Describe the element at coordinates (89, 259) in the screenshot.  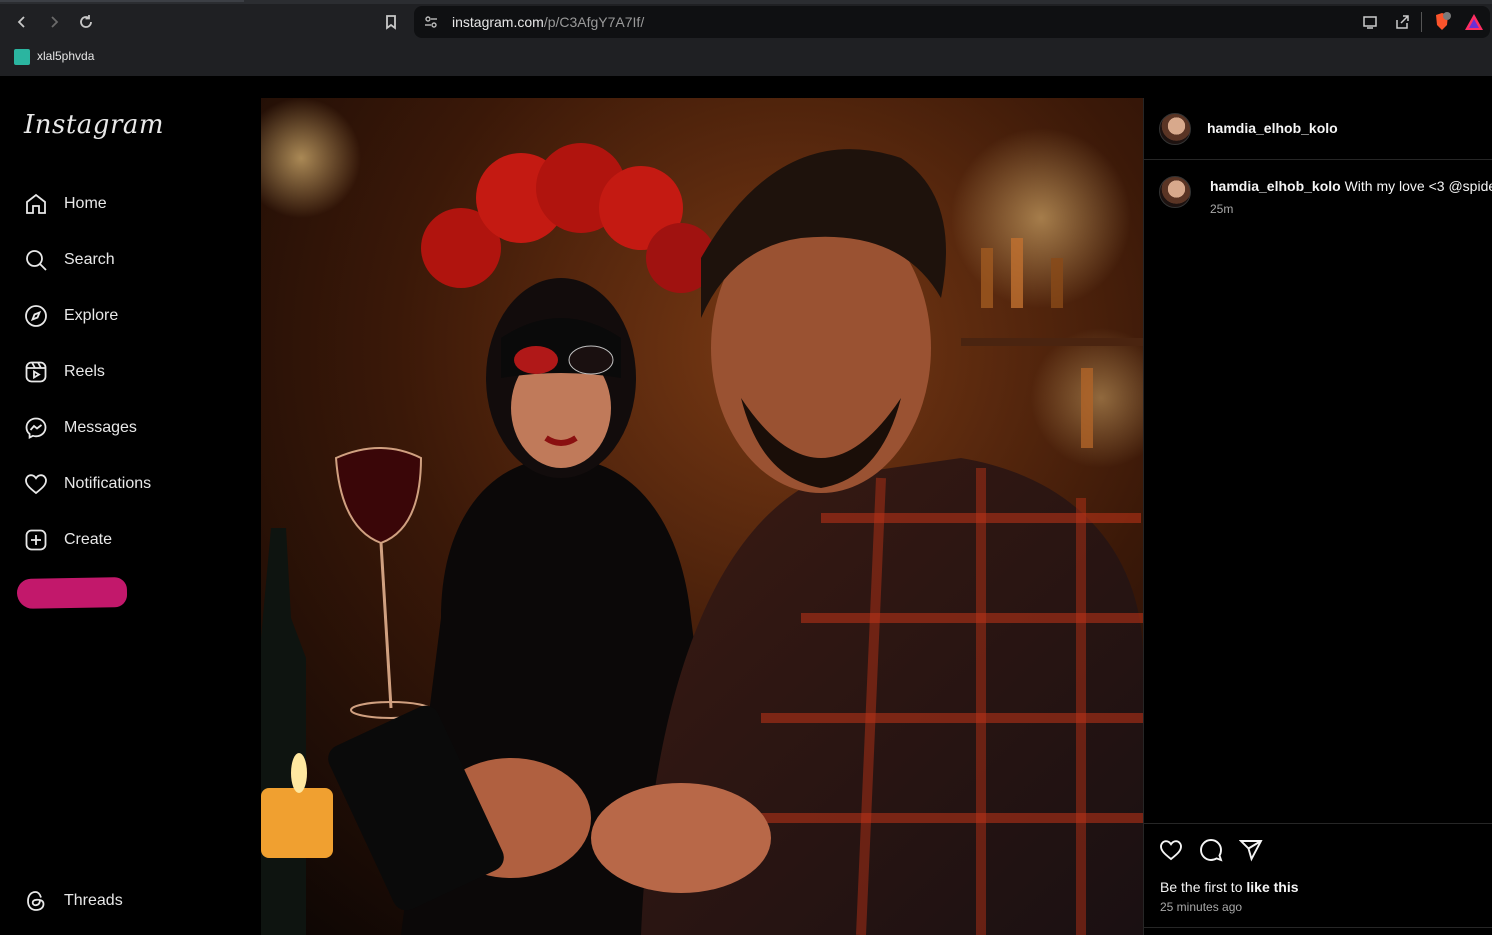
I see `sidebar-item-label: Search` at that location.